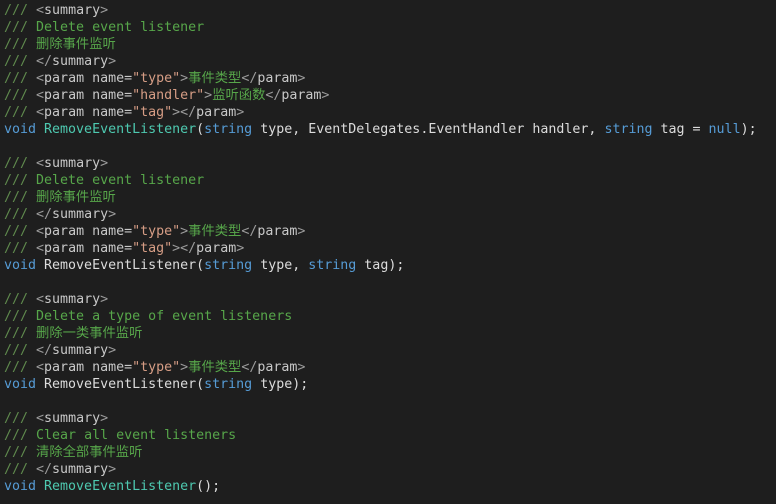  What do you see at coordinates (390, 316) in the screenshot?
I see `code-line: /// Delete a type of event listeners` at bounding box center [390, 316].